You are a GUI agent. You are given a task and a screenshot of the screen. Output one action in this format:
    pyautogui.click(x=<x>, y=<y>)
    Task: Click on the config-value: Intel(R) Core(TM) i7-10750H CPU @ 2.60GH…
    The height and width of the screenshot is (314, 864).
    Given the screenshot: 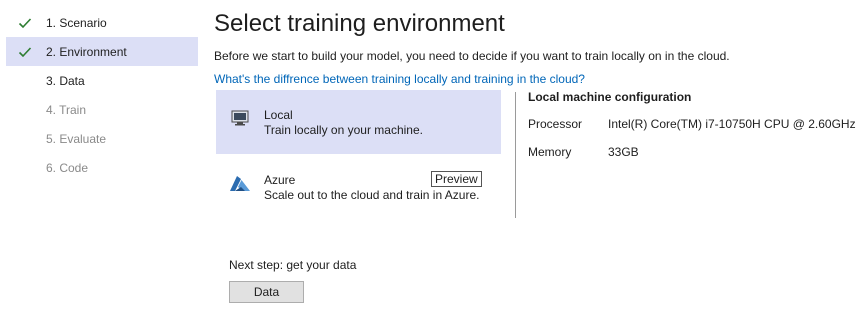 What is the action you would take?
    pyautogui.click(x=732, y=124)
    